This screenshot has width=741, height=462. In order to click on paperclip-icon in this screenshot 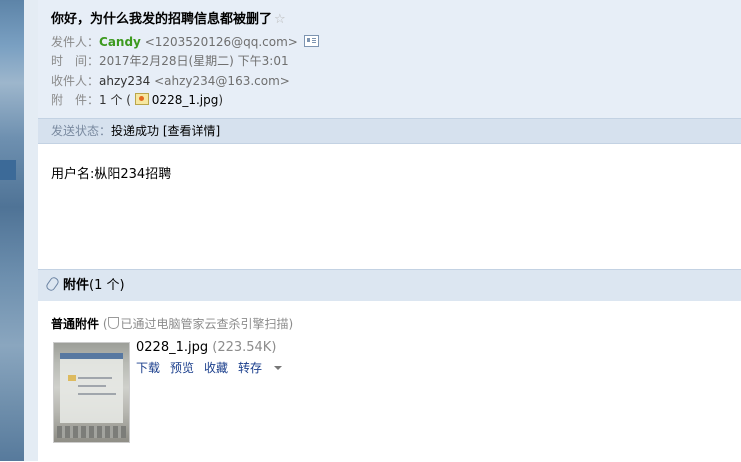, I will do `click(52, 284)`.